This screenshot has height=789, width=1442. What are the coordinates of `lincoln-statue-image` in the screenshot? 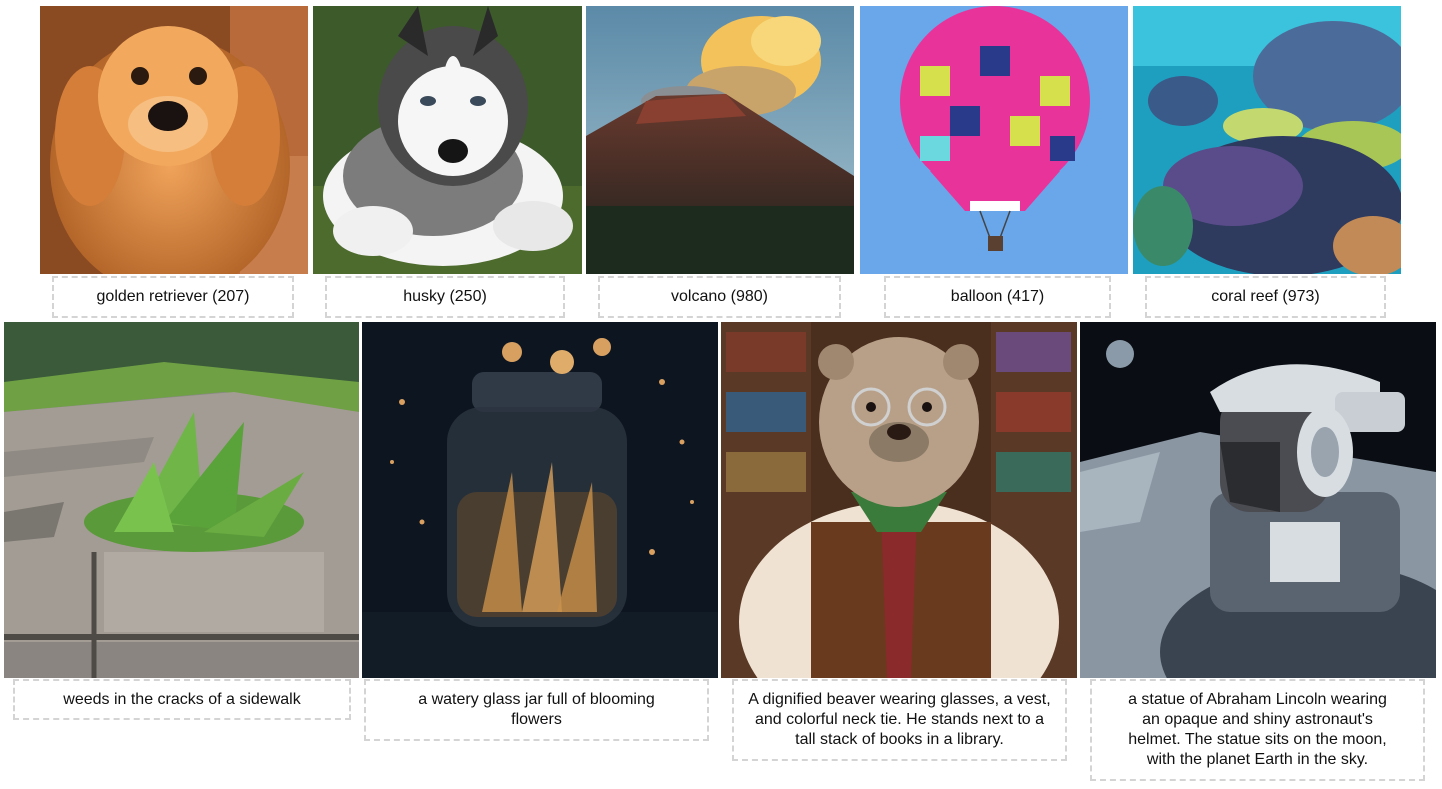 It's located at (1258, 500).